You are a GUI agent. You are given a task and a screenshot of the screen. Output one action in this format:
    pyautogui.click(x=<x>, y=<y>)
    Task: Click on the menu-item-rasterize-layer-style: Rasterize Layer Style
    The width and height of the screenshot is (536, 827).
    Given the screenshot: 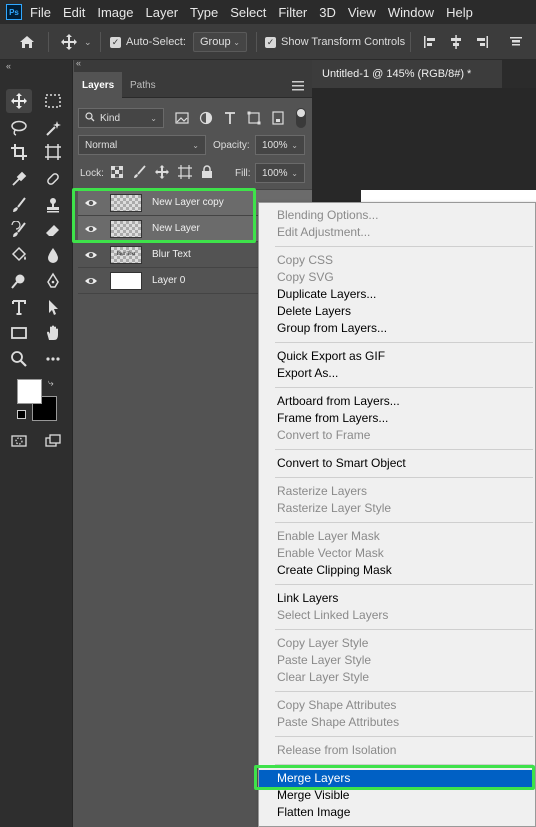 What is the action you would take?
    pyautogui.click(x=397, y=508)
    